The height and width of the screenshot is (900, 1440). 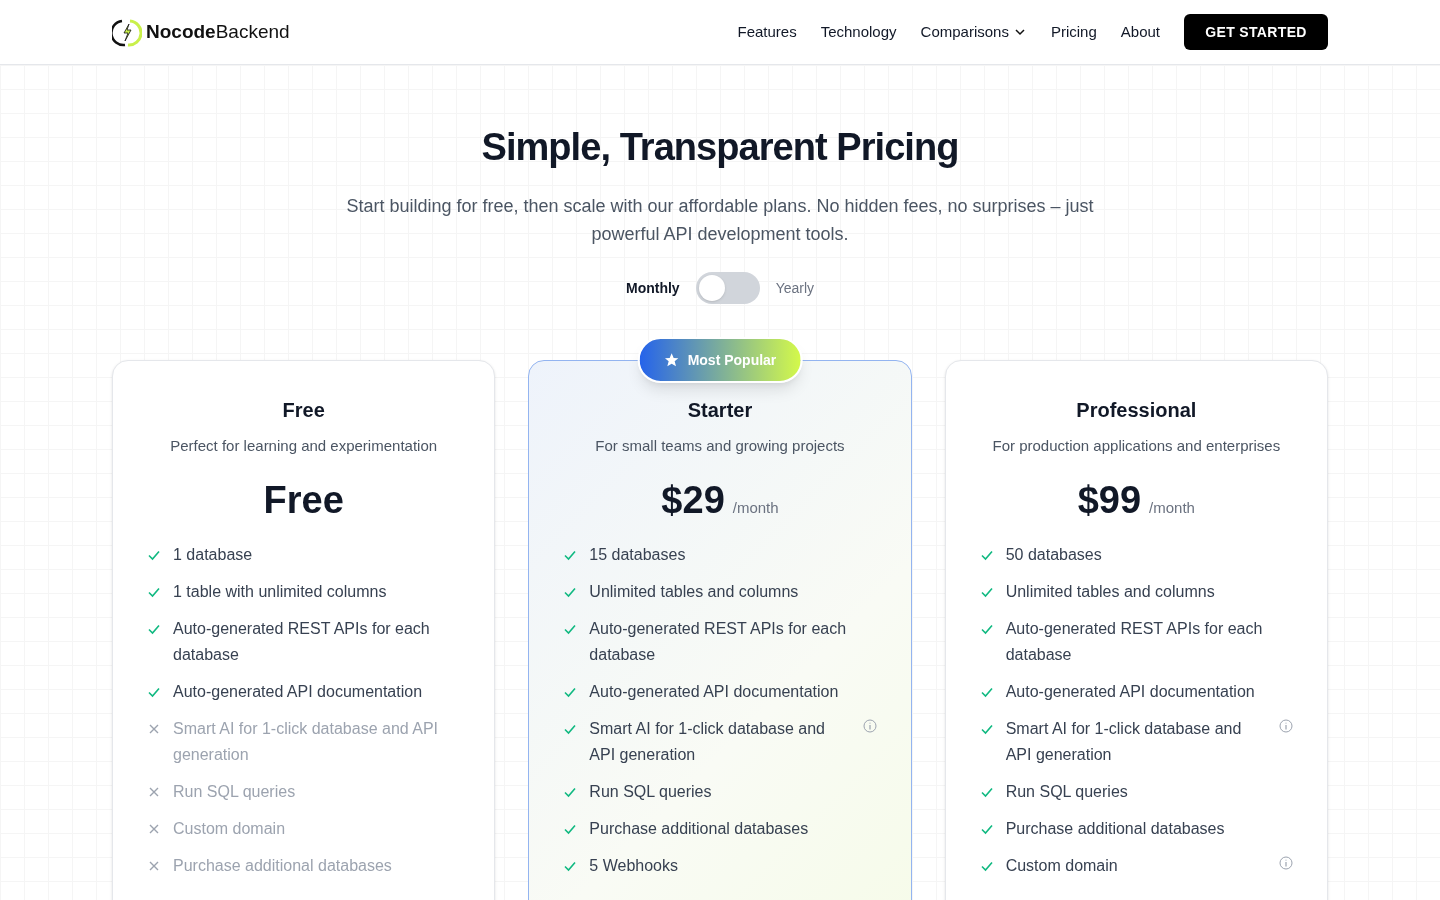 I want to click on plan-price: Free, so click(x=303, y=500).